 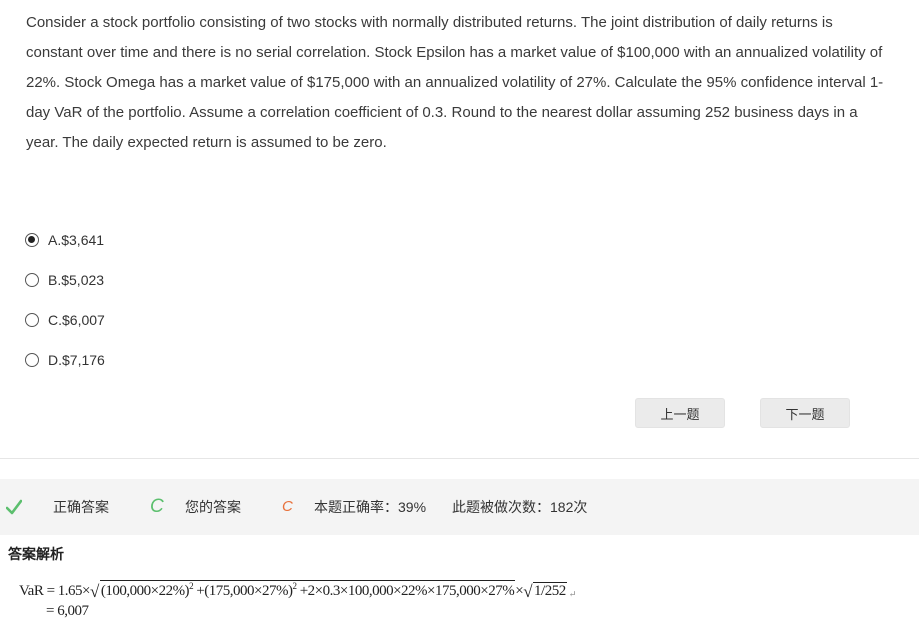 What do you see at coordinates (519, 591) in the screenshot?
I see `formula-times: ×` at bounding box center [519, 591].